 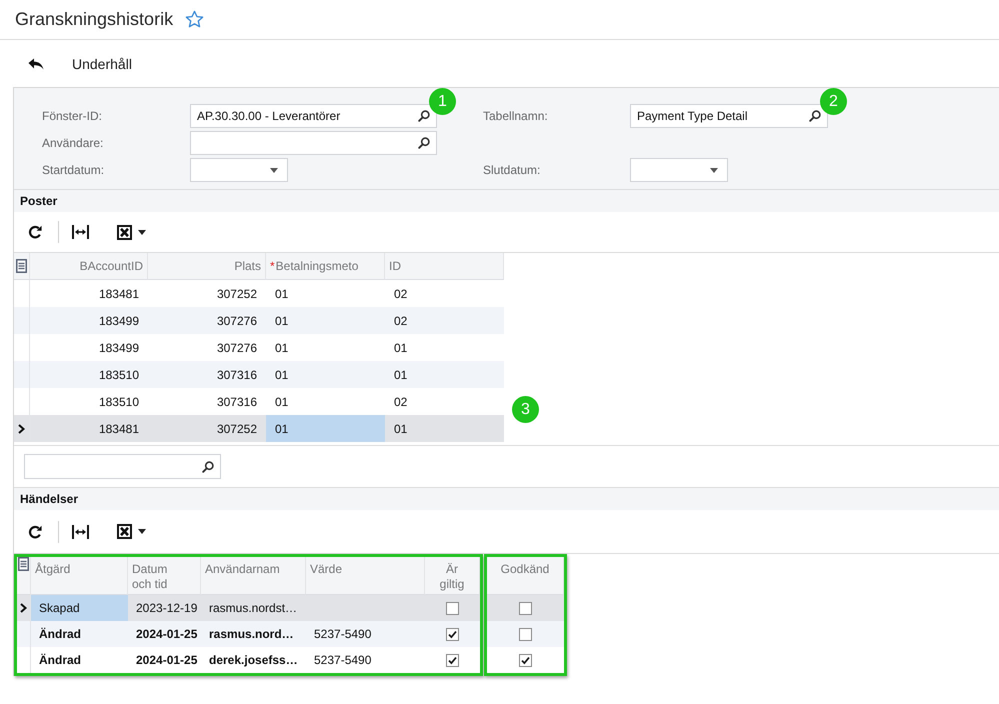 I want to click on table-cell: 02, so click(x=444, y=320).